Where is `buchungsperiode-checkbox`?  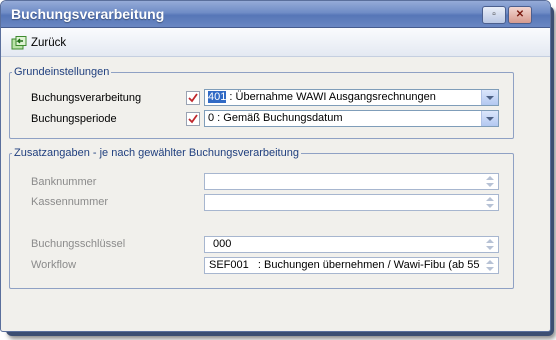 buchungsperiode-checkbox is located at coordinates (193, 119).